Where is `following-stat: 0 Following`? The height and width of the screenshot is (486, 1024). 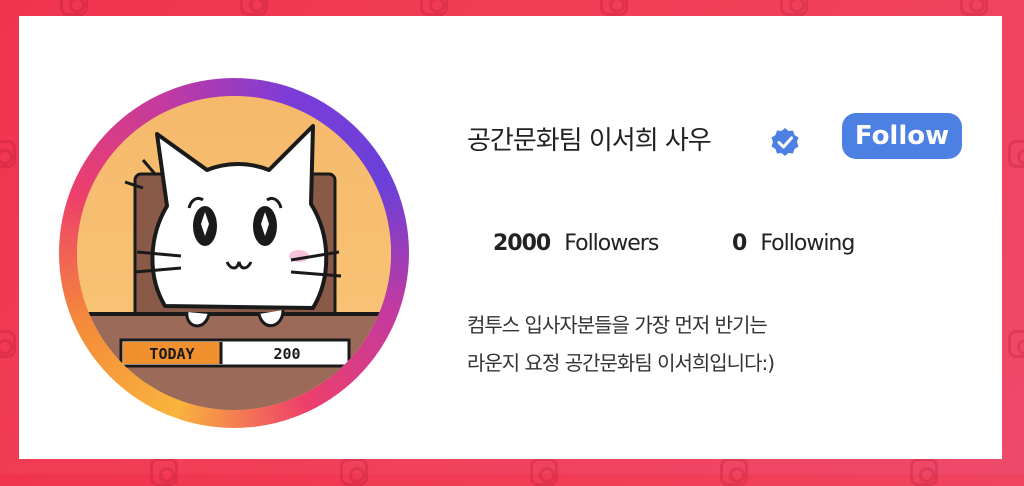 following-stat: 0 Following is located at coordinates (793, 243).